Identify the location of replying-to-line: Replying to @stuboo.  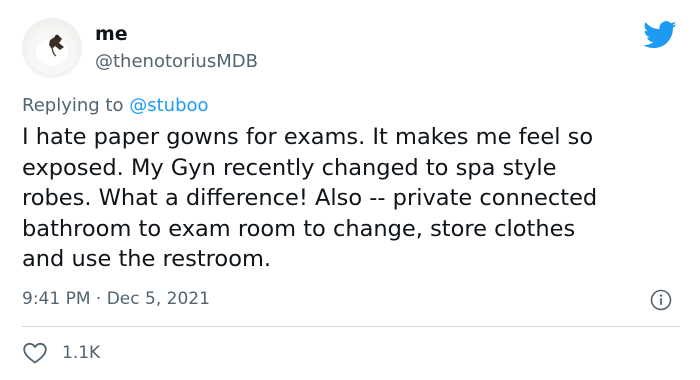
(115, 106).